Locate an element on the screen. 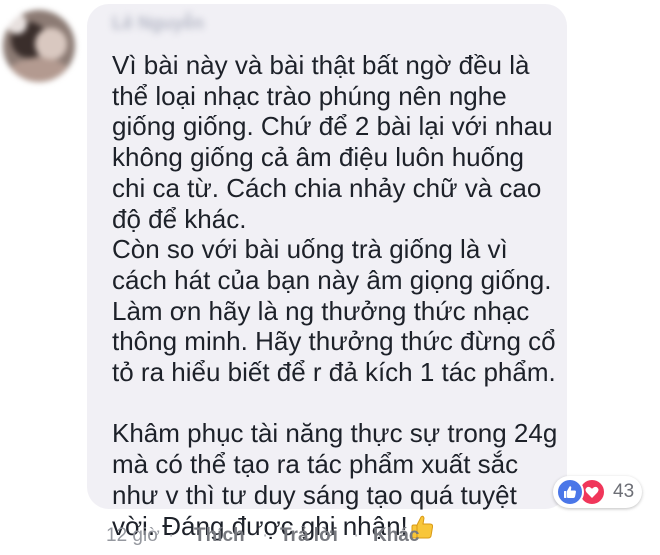 This screenshot has width=660, height=555. like-icon is located at coordinates (570, 492).